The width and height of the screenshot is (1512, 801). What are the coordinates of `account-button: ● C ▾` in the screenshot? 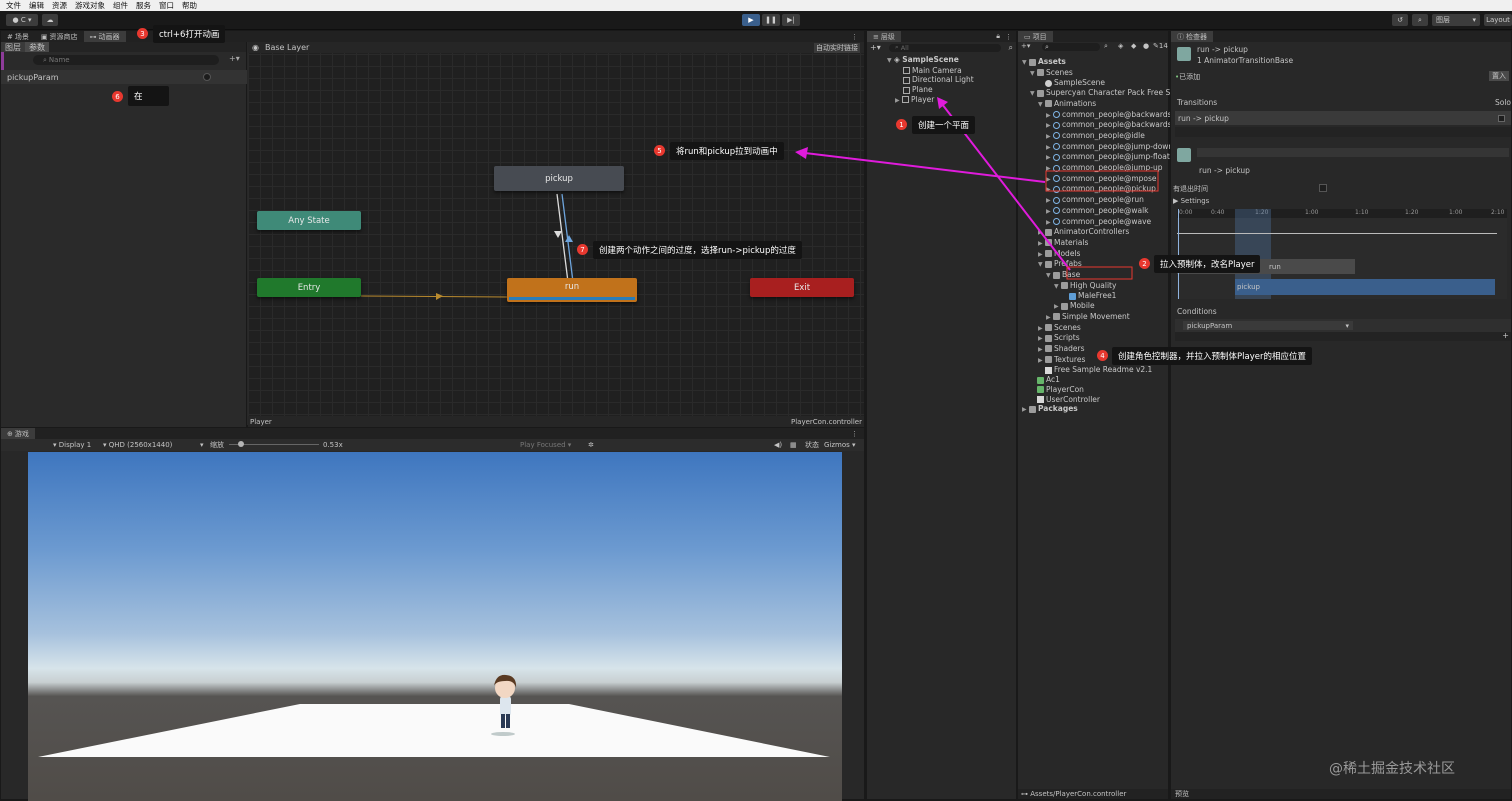 It's located at (22, 20).